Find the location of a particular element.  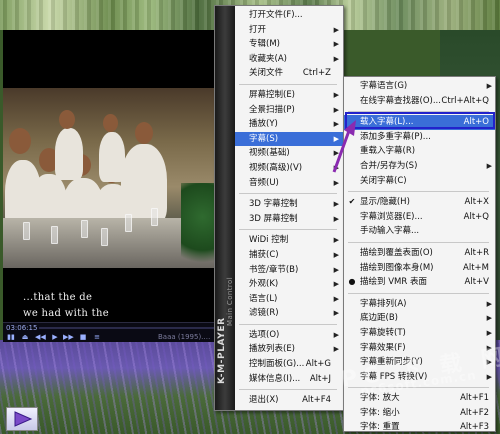

main-menu-item: 书签/章节(B) ▶ is located at coordinates (289, 270).